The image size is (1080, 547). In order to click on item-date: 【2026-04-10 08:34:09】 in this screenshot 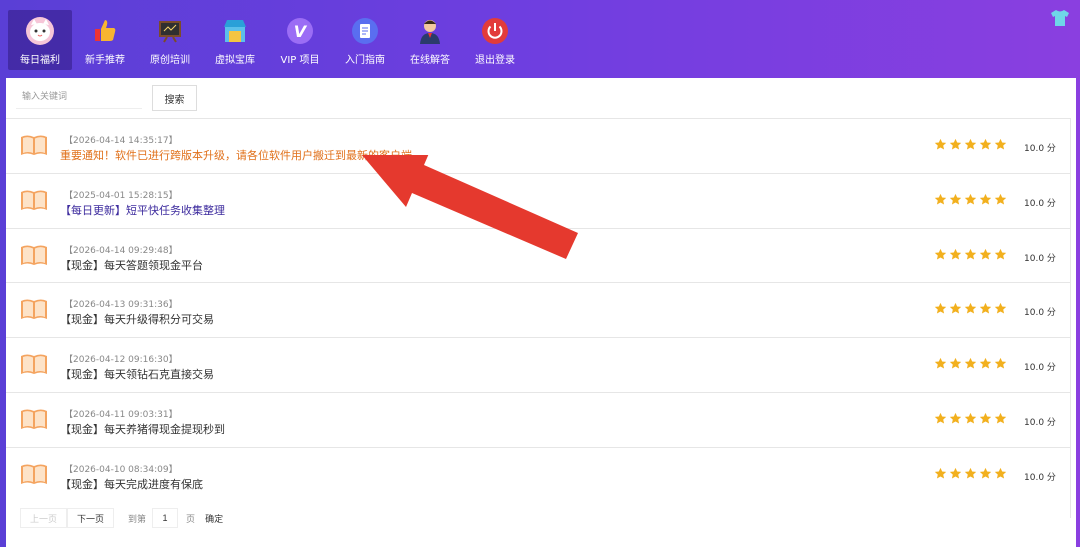, I will do `click(121, 469)`.